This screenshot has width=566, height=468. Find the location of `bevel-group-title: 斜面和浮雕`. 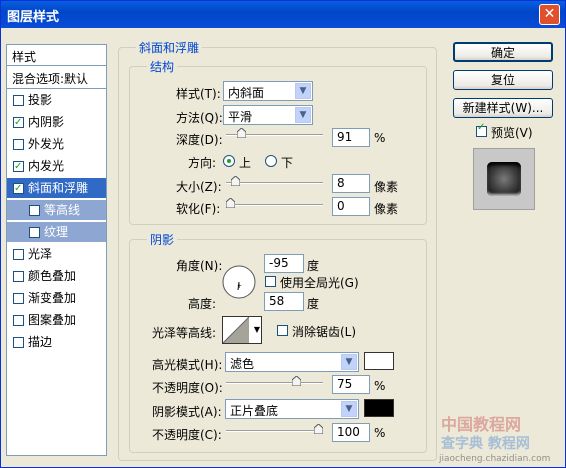

bevel-group-title: 斜面和浮雕 is located at coordinates (169, 47).